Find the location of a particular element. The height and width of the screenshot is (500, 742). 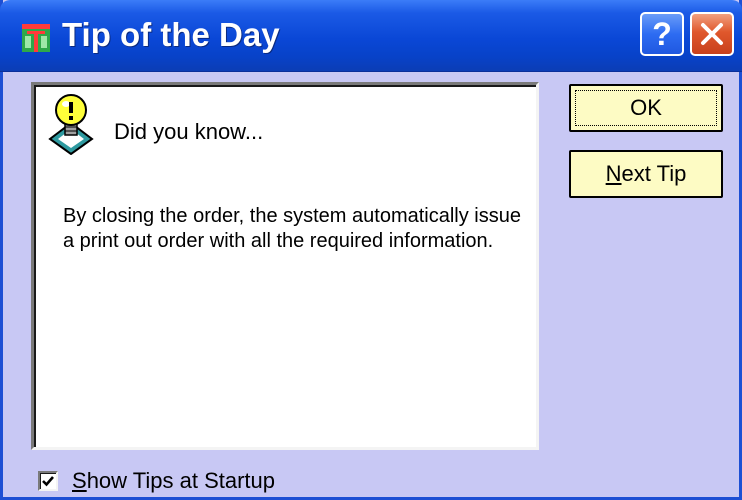

show-tips-checkbox is located at coordinates (48, 481).